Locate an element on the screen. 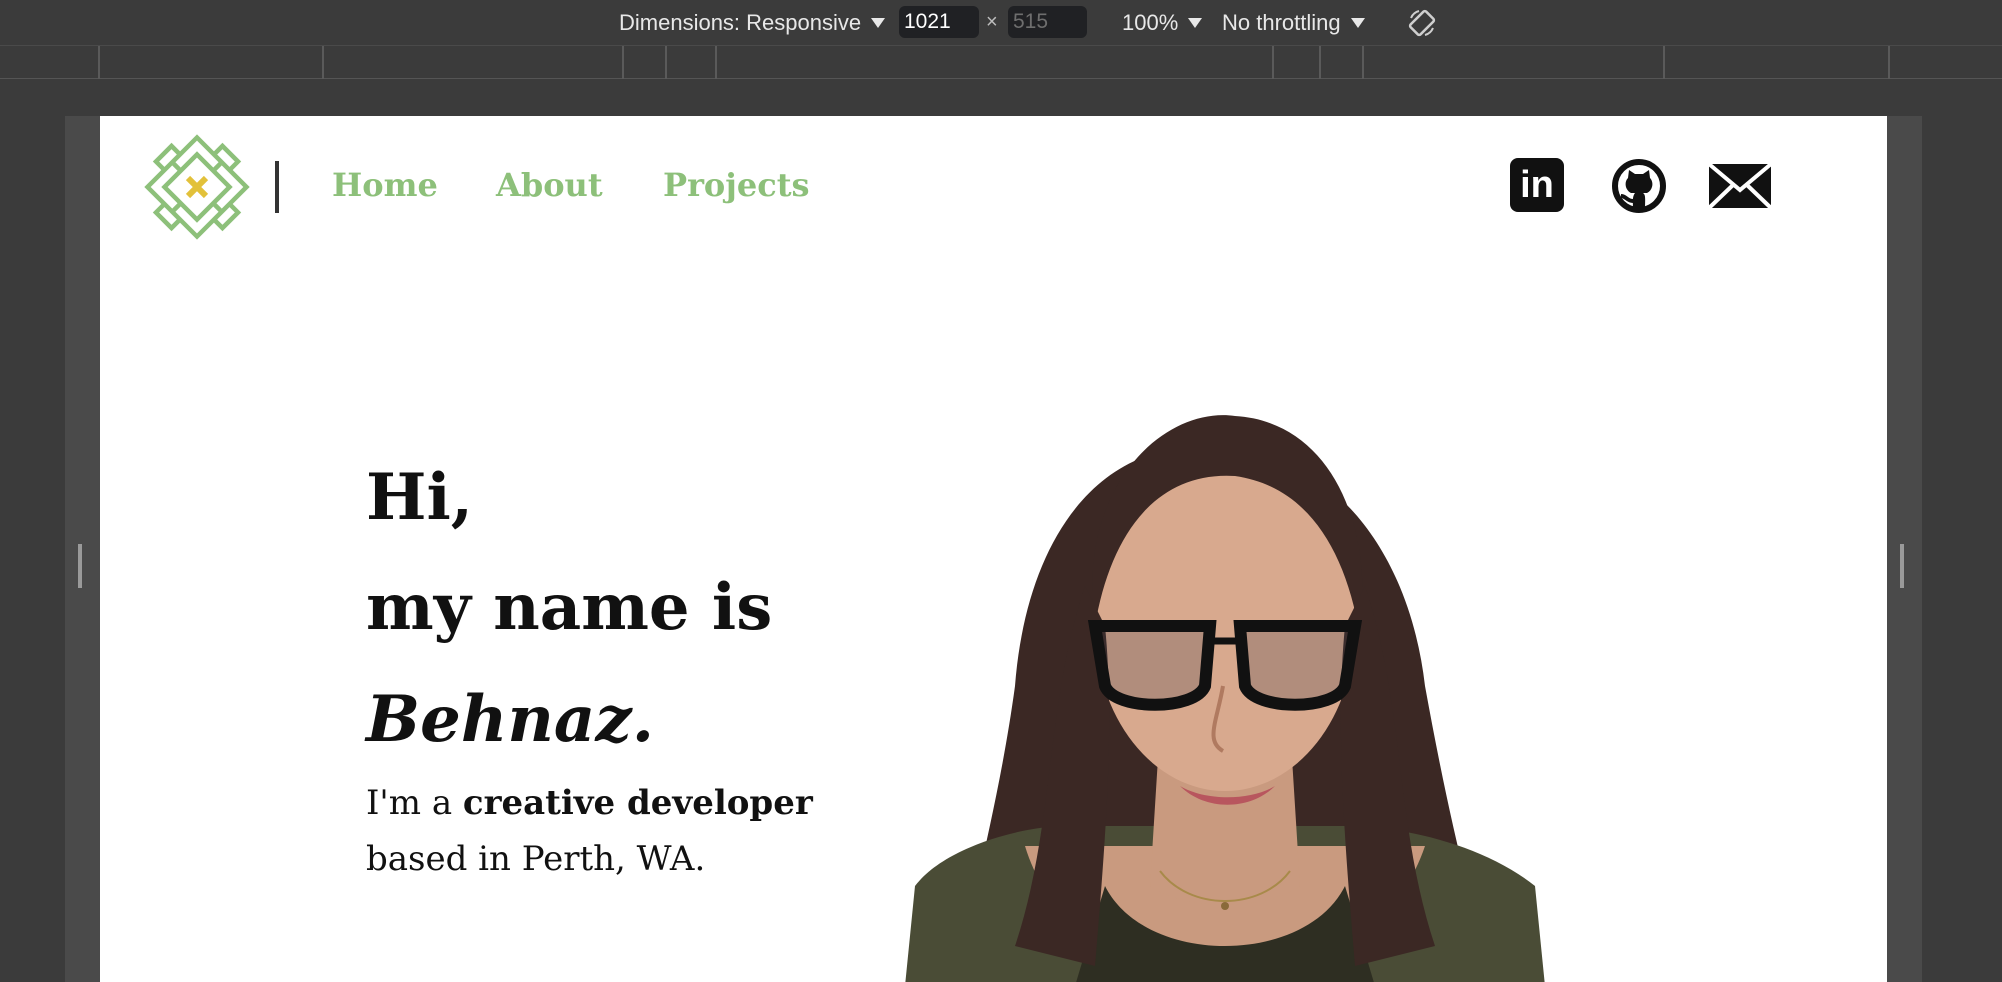 The height and width of the screenshot is (982, 2002). logo-divider is located at coordinates (277, 187).